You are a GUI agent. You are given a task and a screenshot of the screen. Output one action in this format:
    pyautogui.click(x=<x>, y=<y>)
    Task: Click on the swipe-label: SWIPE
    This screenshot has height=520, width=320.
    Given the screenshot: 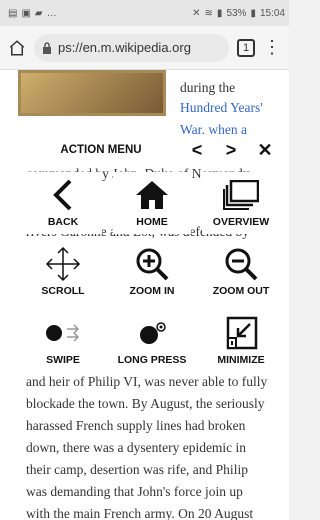 What is the action you would take?
    pyautogui.click(x=63, y=360)
    